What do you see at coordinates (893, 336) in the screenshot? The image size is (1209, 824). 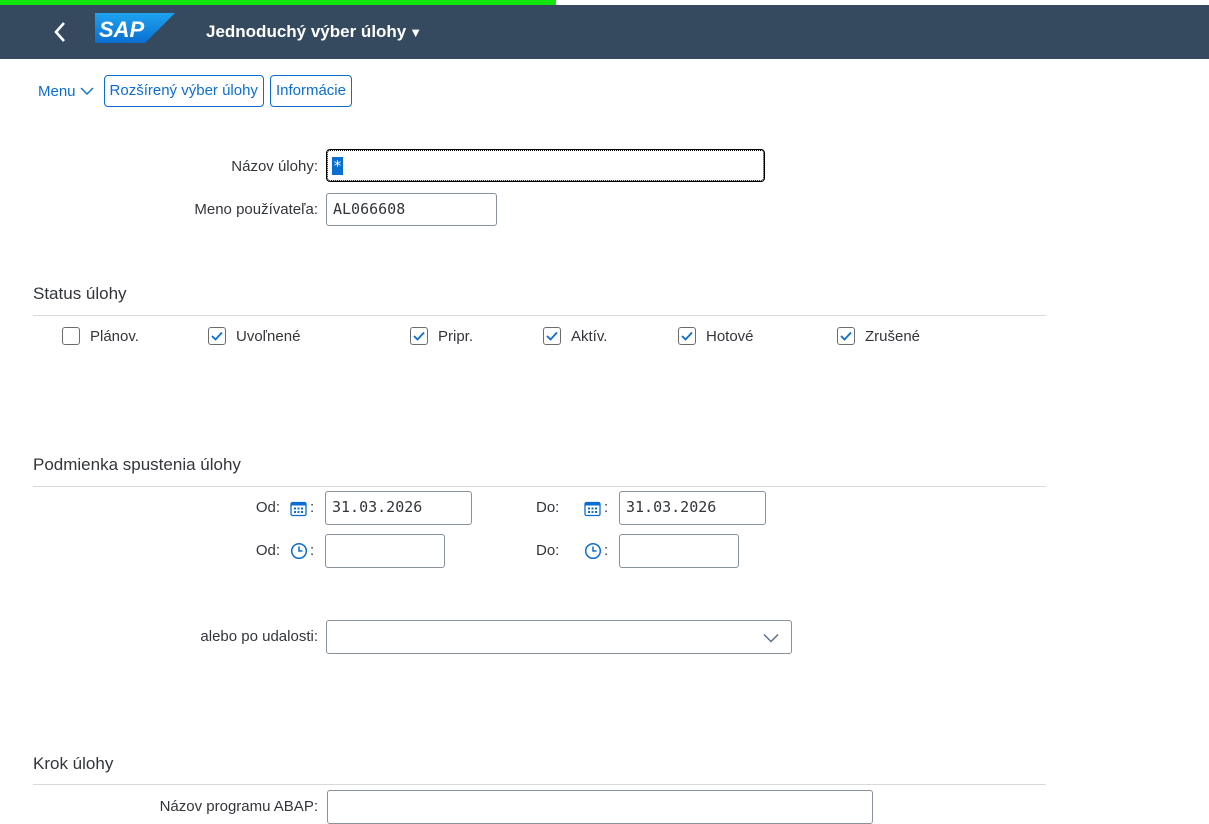 I see `checkbox-label: Zrušené` at bounding box center [893, 336].